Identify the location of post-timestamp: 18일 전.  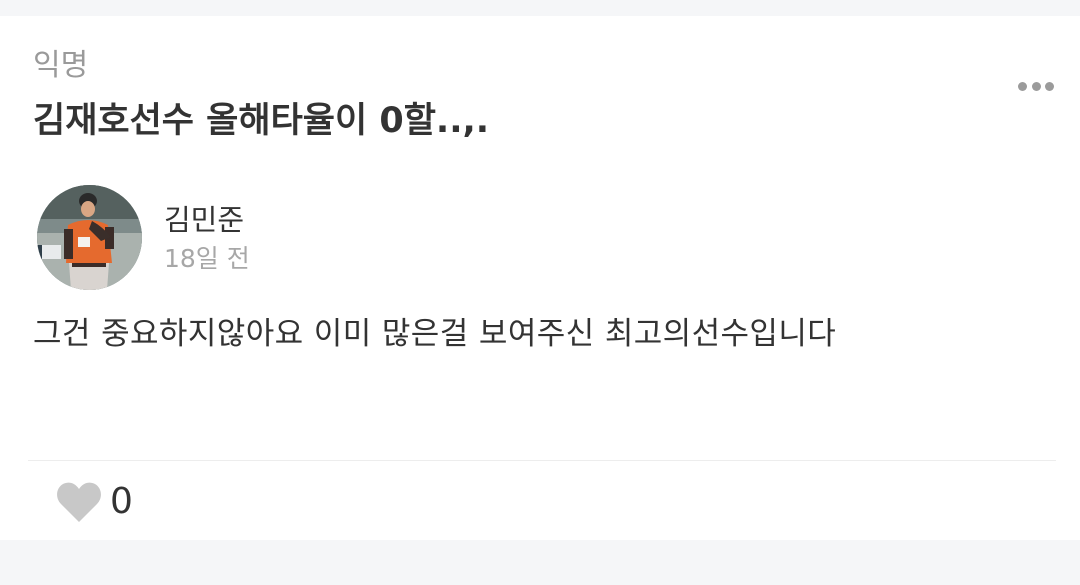
(207, 258).